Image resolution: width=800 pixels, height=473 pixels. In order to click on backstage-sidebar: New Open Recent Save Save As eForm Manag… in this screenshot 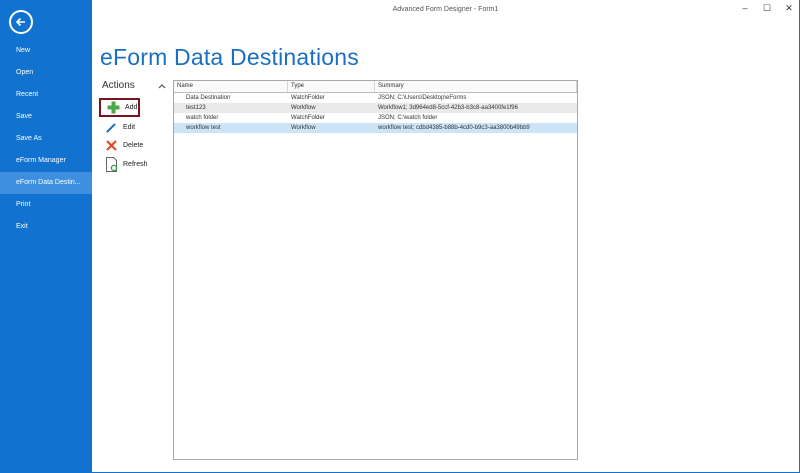, I will do `click(46, 236)`.